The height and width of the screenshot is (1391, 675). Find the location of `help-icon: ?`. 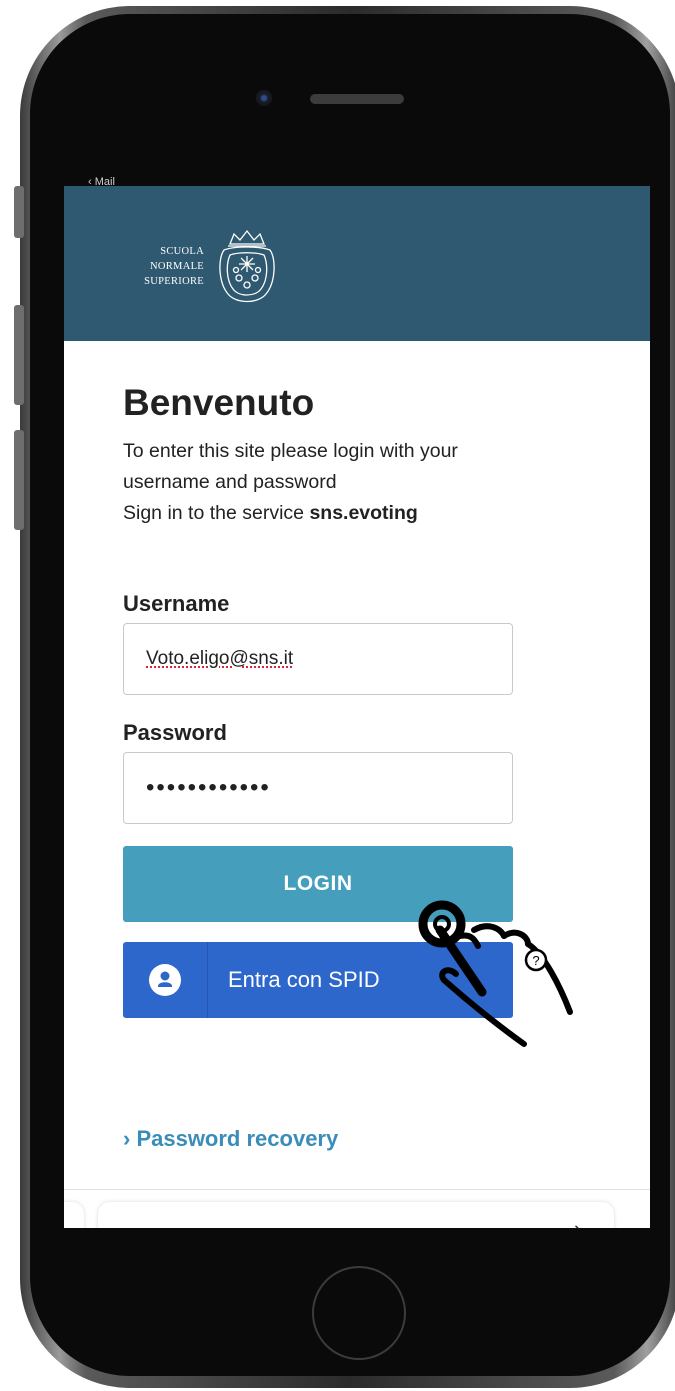

help-icon: ? is located at coordinates (535, 960).